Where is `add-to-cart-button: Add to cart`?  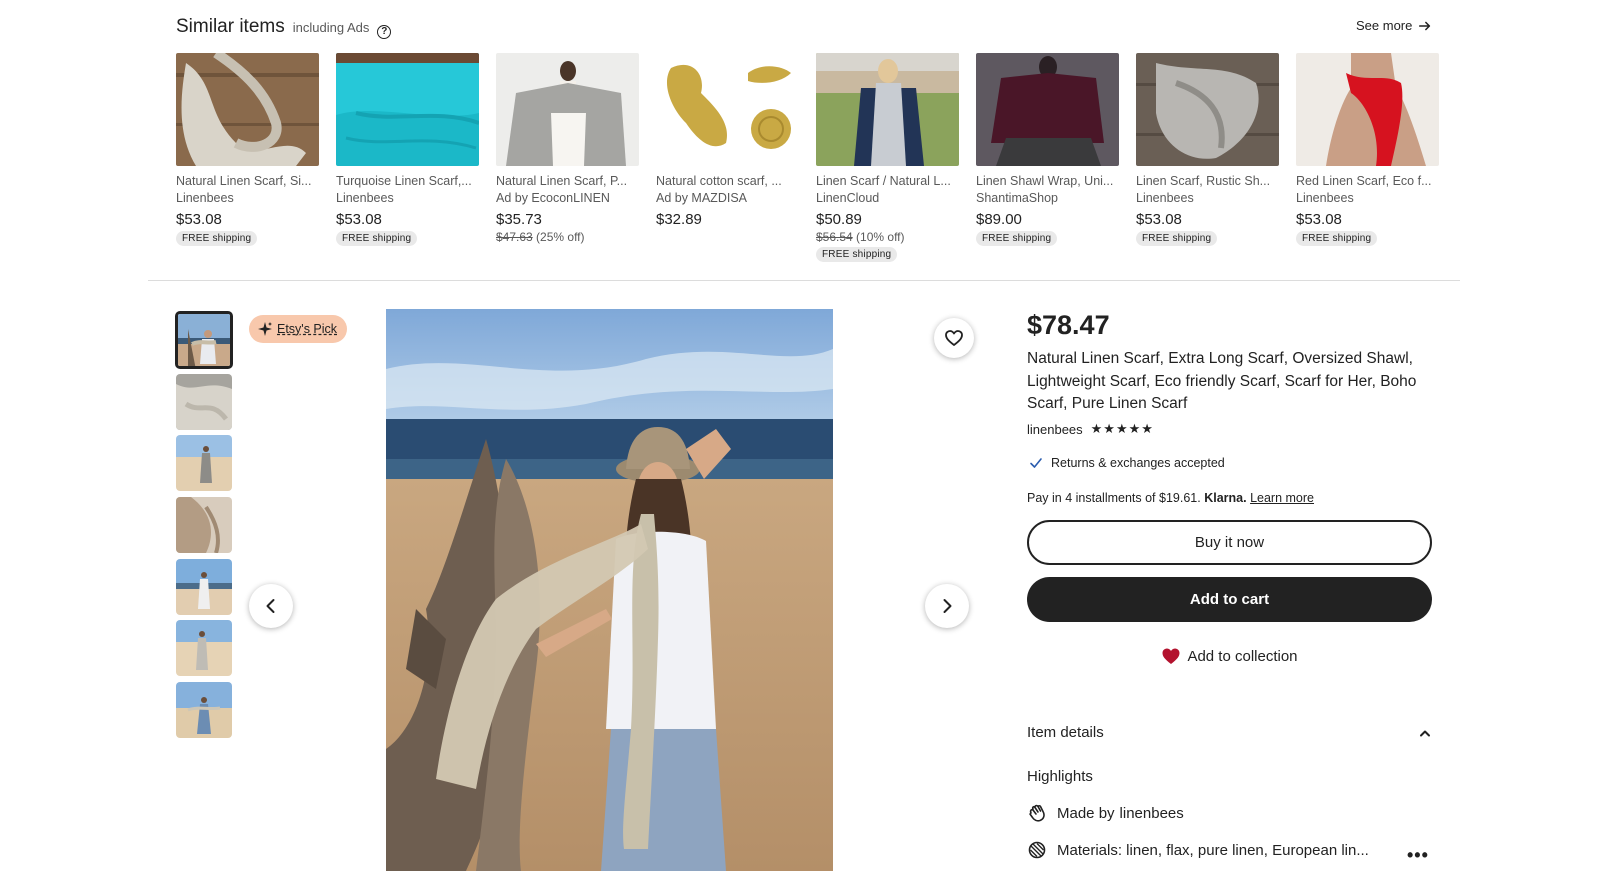 add-to-cart-button: Add to cart is located at coordinates (1229, 599).